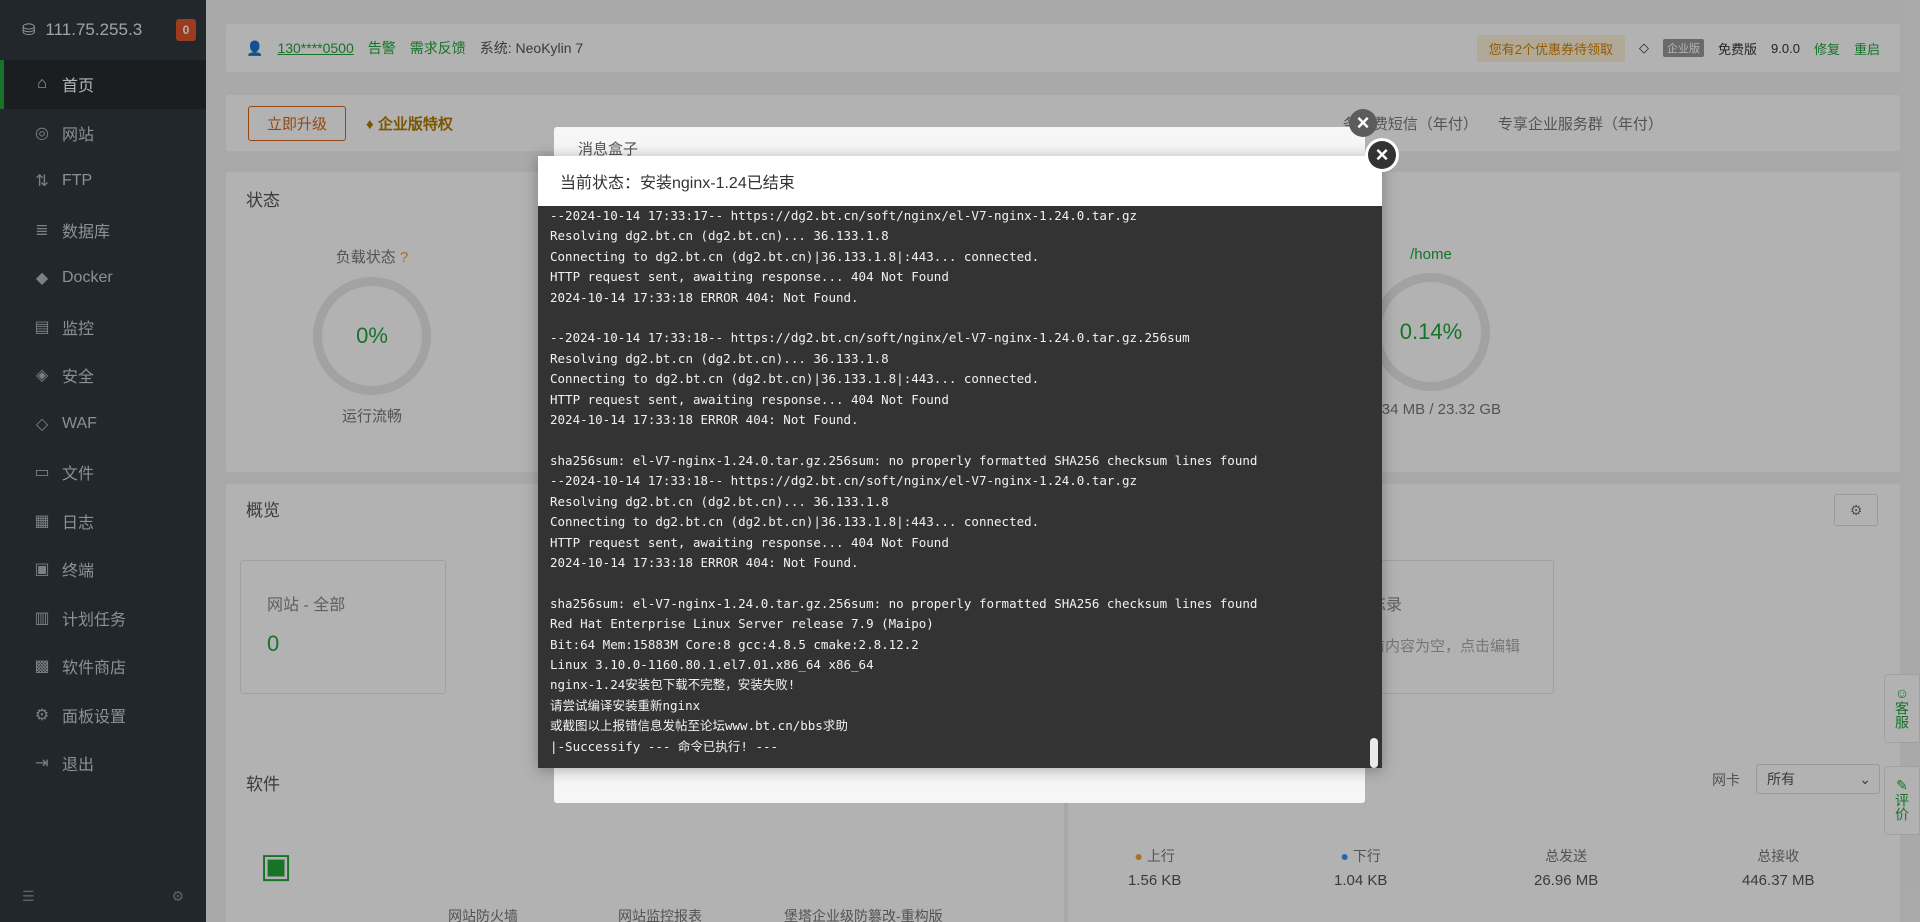  Describe the element at coordinates (1374, 753) in the screenshot. I see `log-scrollbar` at that location.